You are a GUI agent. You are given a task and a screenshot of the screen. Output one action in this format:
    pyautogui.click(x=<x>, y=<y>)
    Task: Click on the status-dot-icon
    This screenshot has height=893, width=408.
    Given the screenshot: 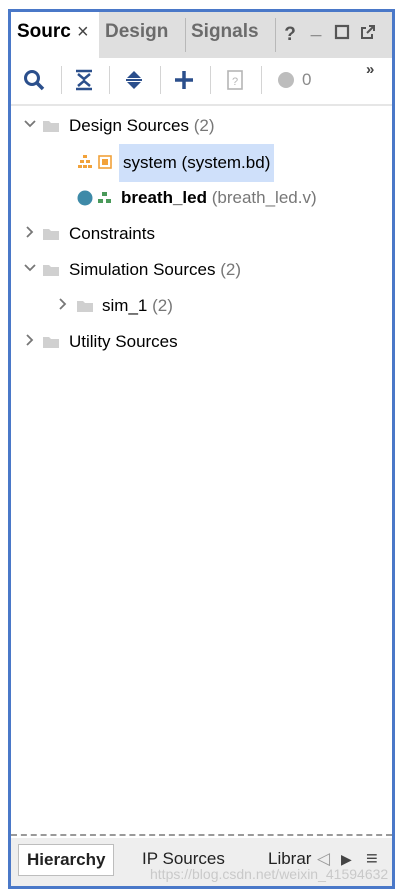 What is the action you would take?
    pyautogui.click(x=286, y=80)
    